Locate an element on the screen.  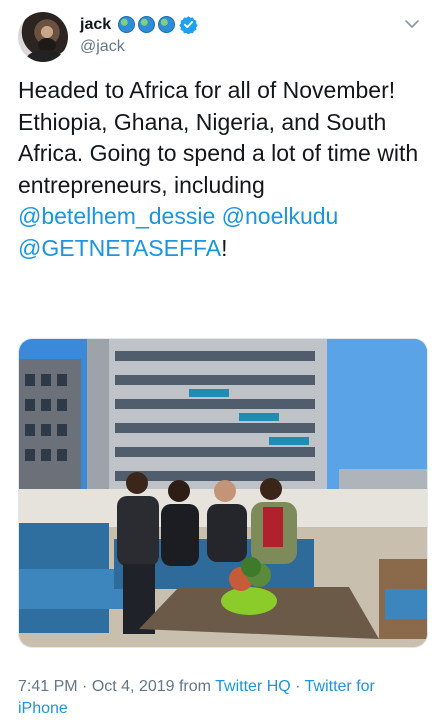
mention-betelhem-dessie: @betelhem_dessie is located at coordinates (116, 216).